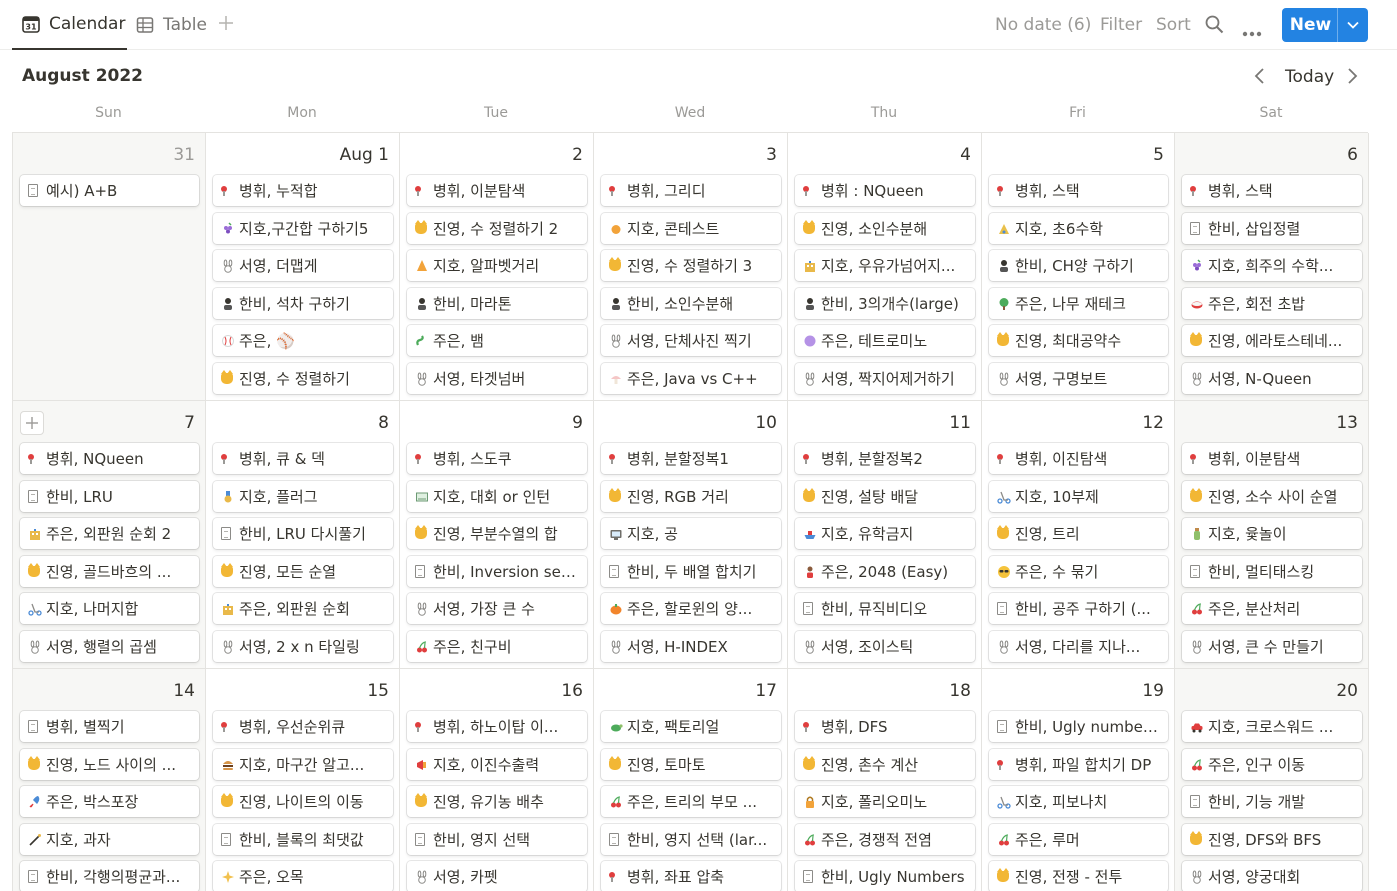 This screenshot has height=891, width=1397. I want to click on event-card: 서영, 더맵게, so click(303, 265).